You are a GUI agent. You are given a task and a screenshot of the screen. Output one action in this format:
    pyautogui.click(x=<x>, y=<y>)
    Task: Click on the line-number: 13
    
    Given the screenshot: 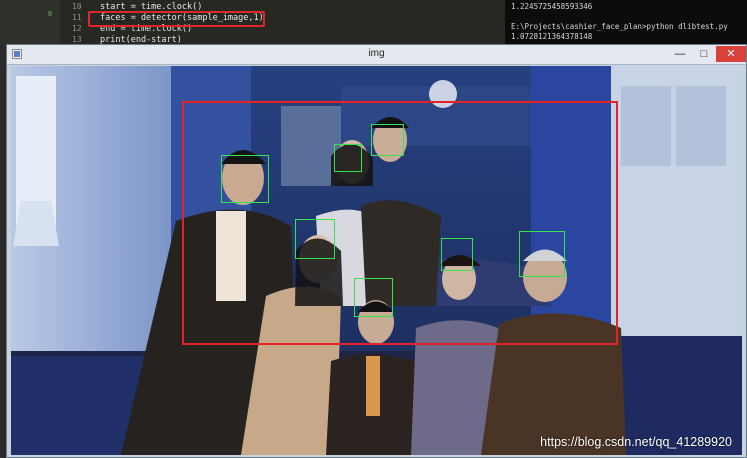 What is the action you would take?
    pyautogui.click(x=77, y=39)
    